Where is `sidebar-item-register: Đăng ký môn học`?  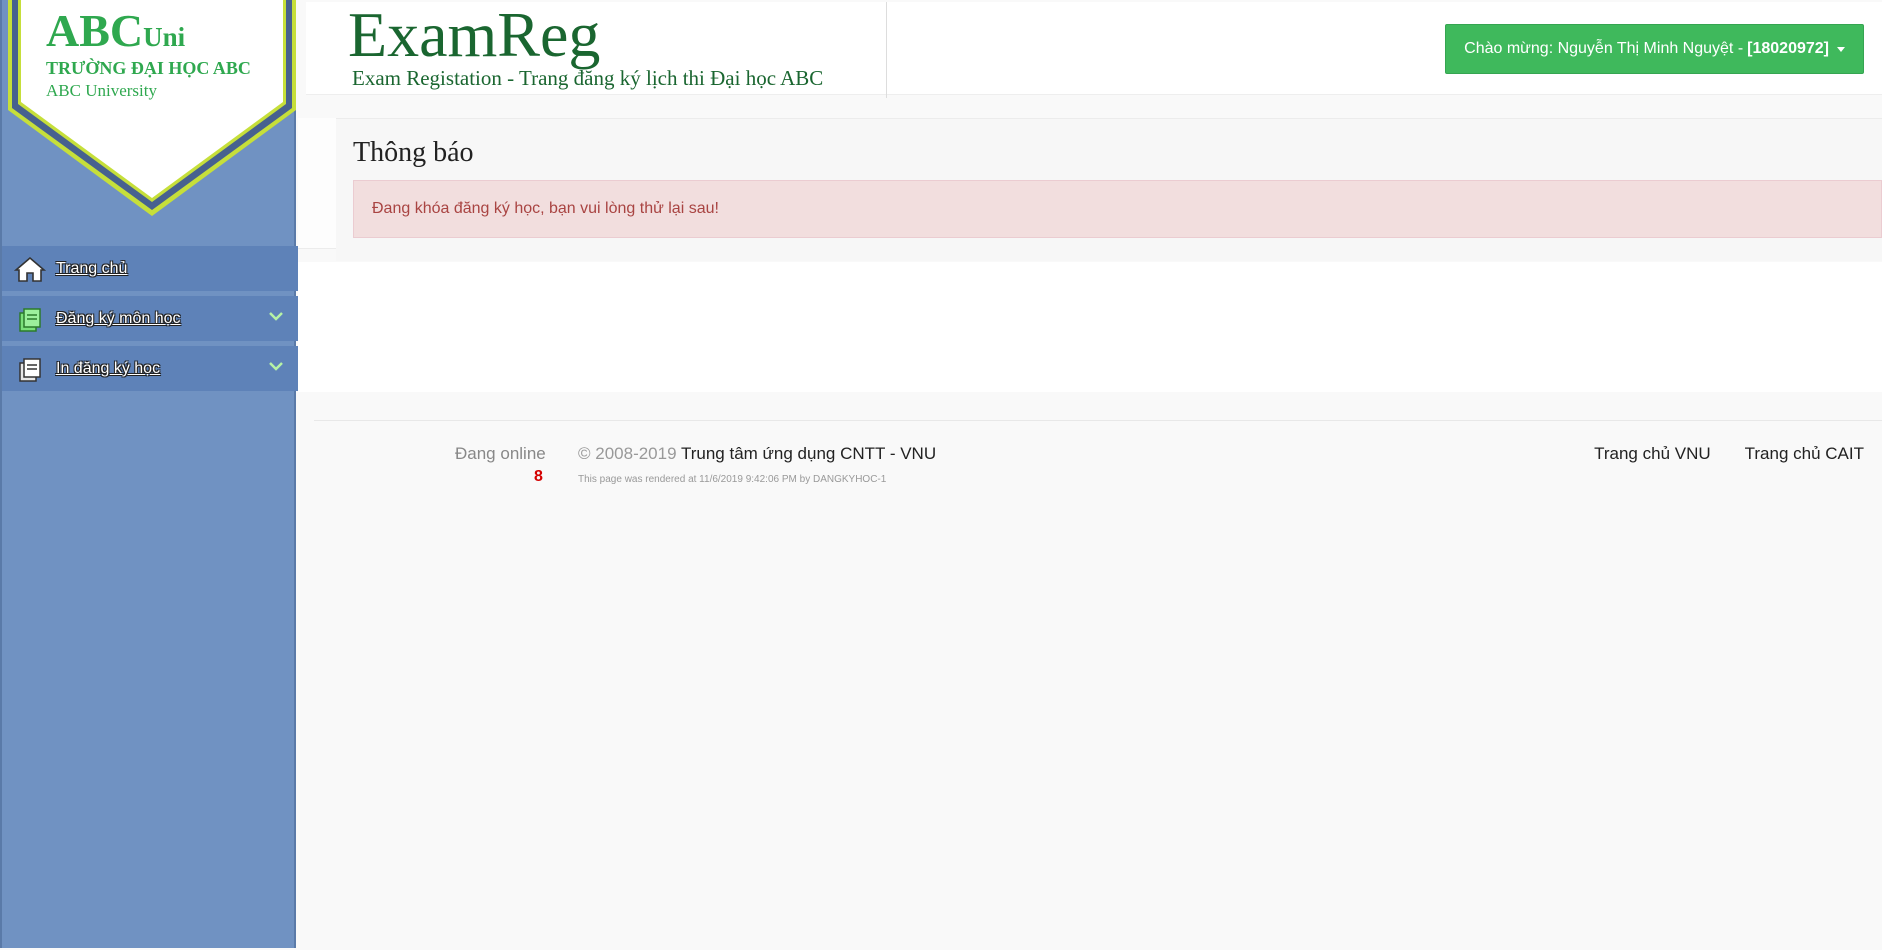 sidebar-item-register: Đăng ký môn học is located at coordinates (150, 318).